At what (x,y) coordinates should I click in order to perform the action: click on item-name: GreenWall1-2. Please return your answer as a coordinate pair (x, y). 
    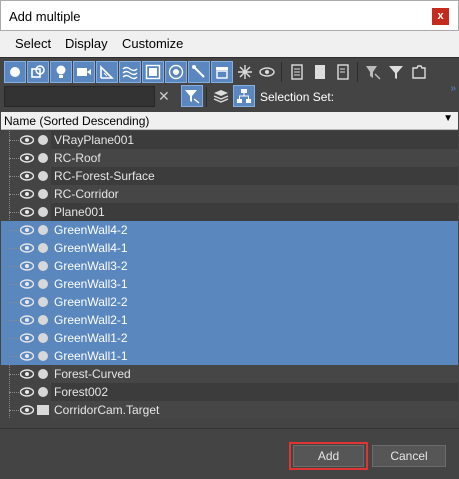
    Looking at the image, I should click on (91, 338).